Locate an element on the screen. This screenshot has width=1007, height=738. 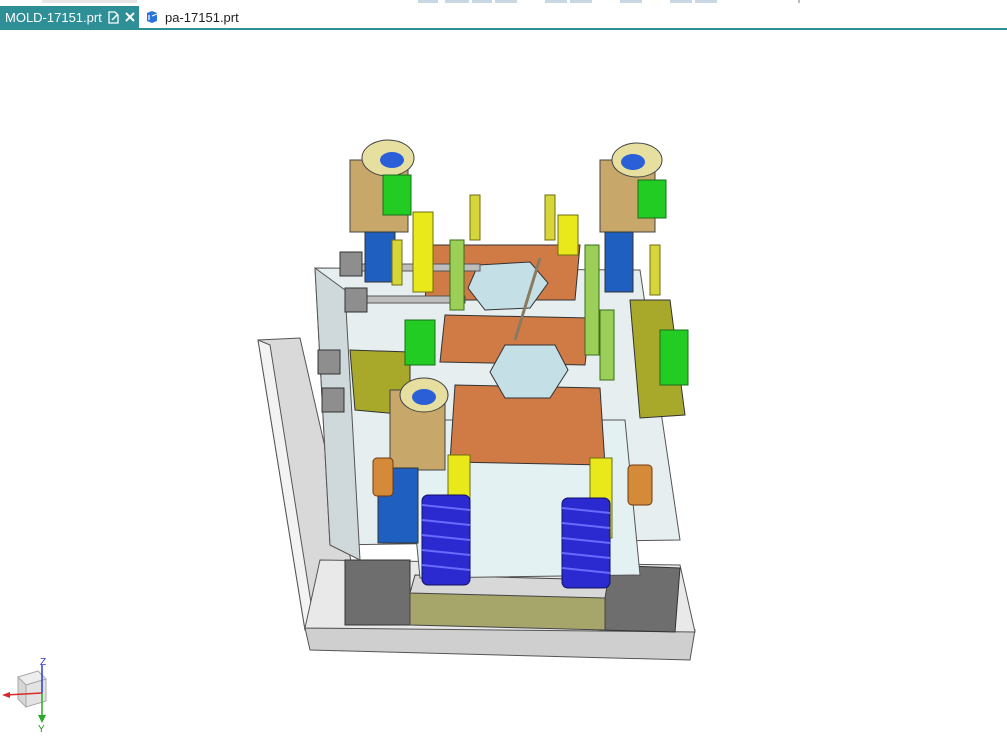
z-axis-label: Z is located at coordinates (43, 662).